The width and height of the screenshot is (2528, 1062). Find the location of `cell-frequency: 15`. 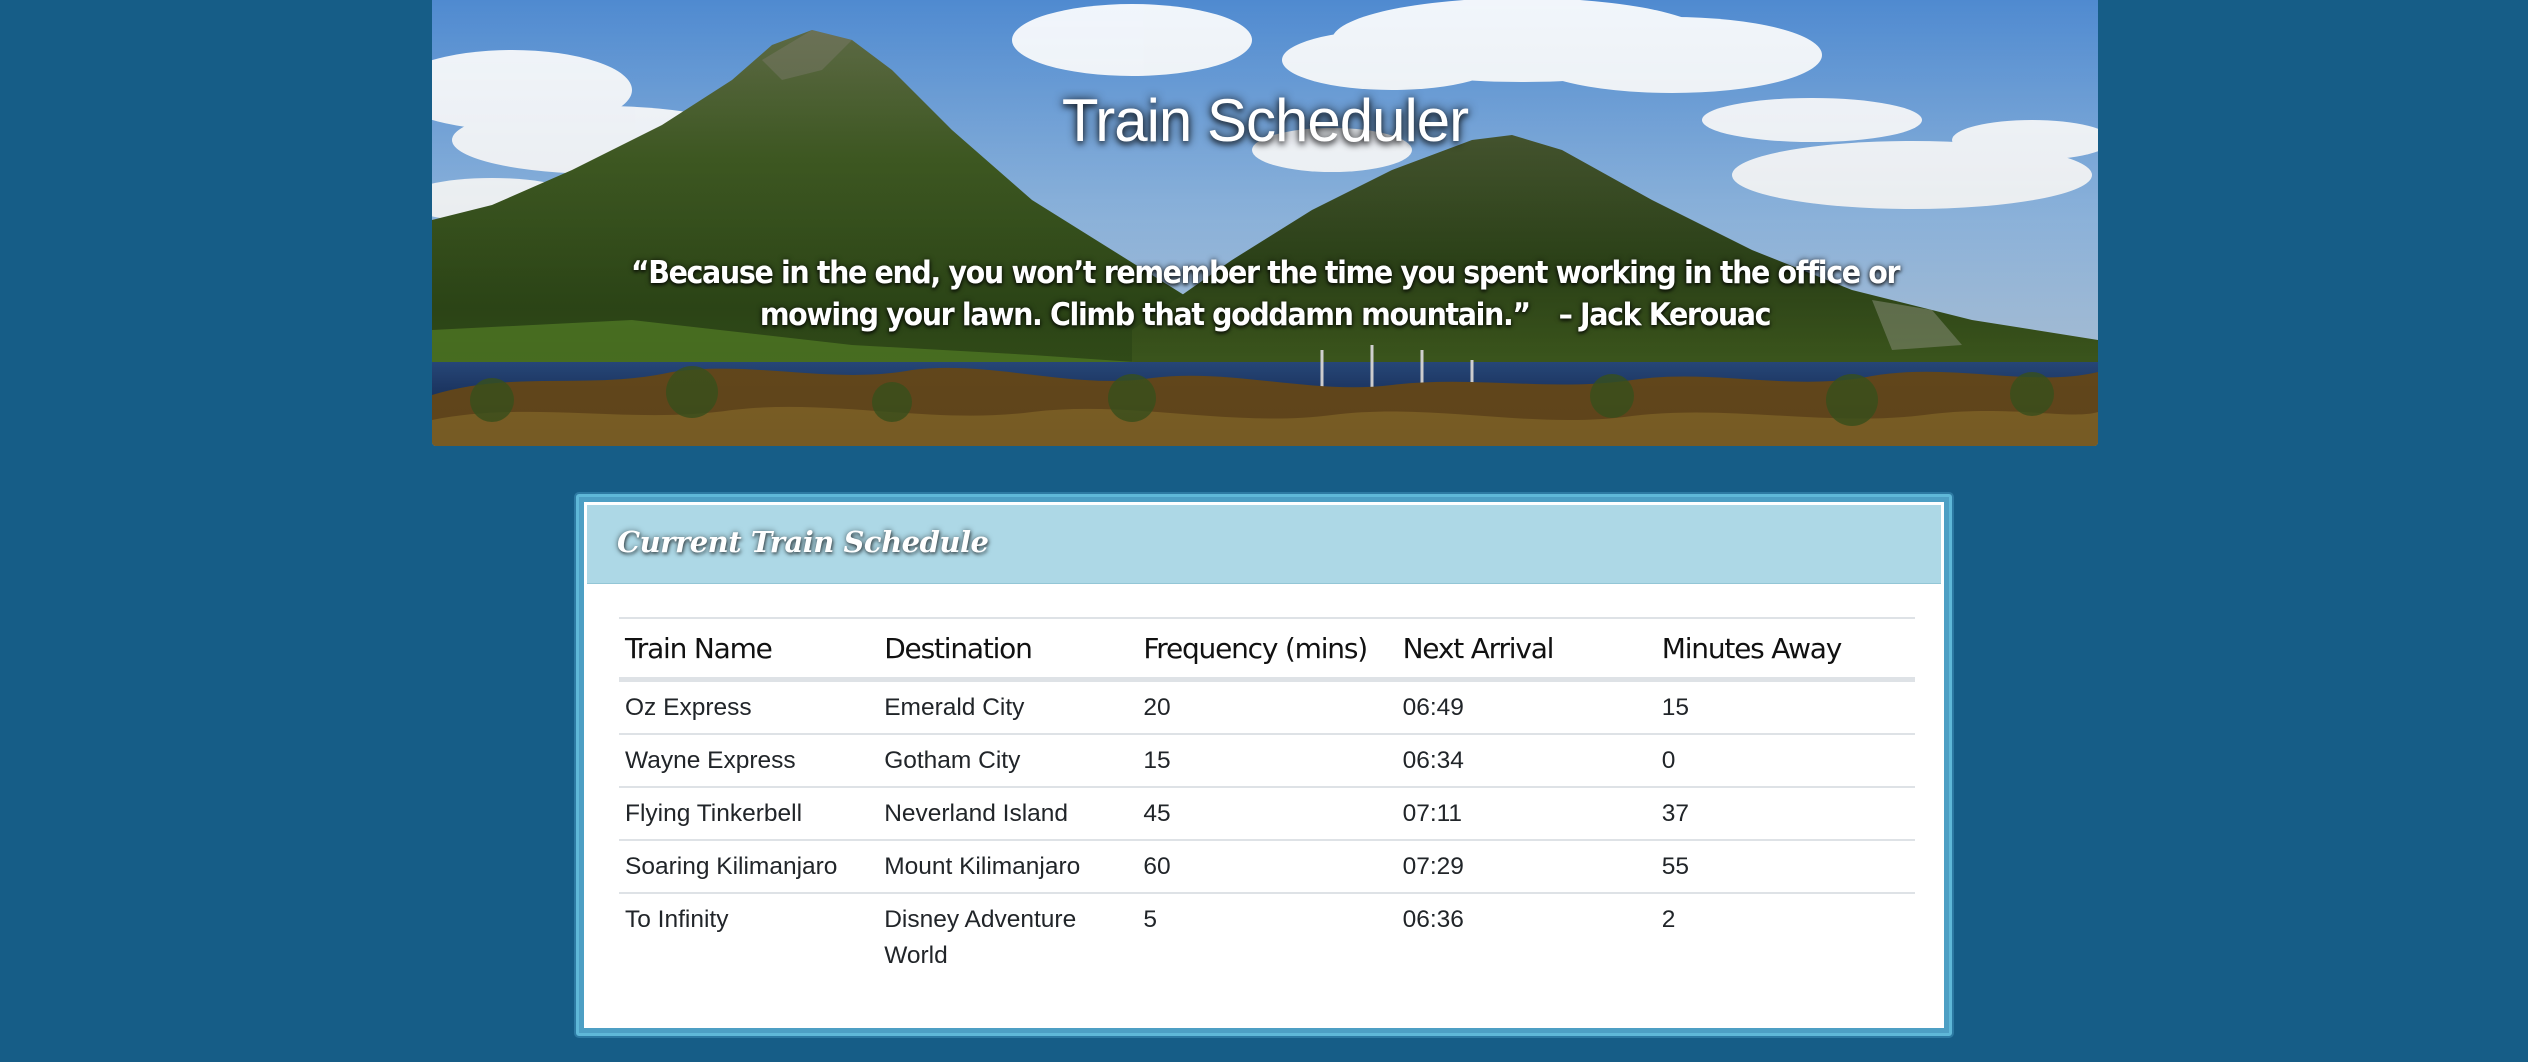

cell-frequency: 15 is located at coordinates (1267, 760).